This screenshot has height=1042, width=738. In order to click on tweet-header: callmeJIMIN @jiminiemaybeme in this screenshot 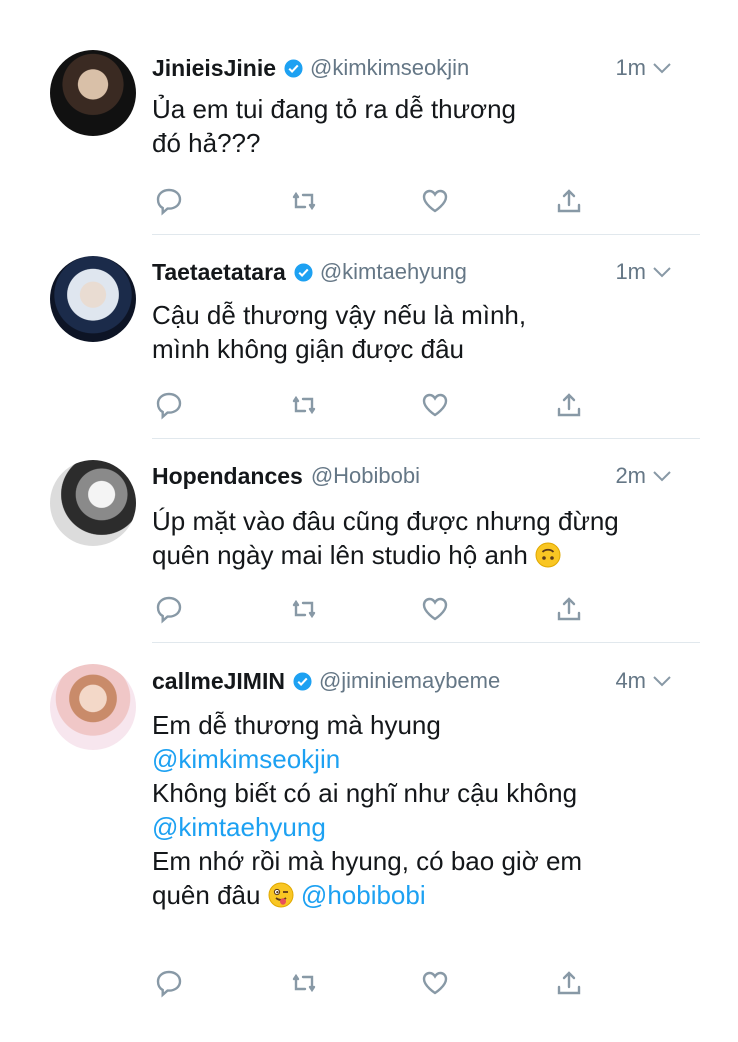, I will do `click(410, 681)`.